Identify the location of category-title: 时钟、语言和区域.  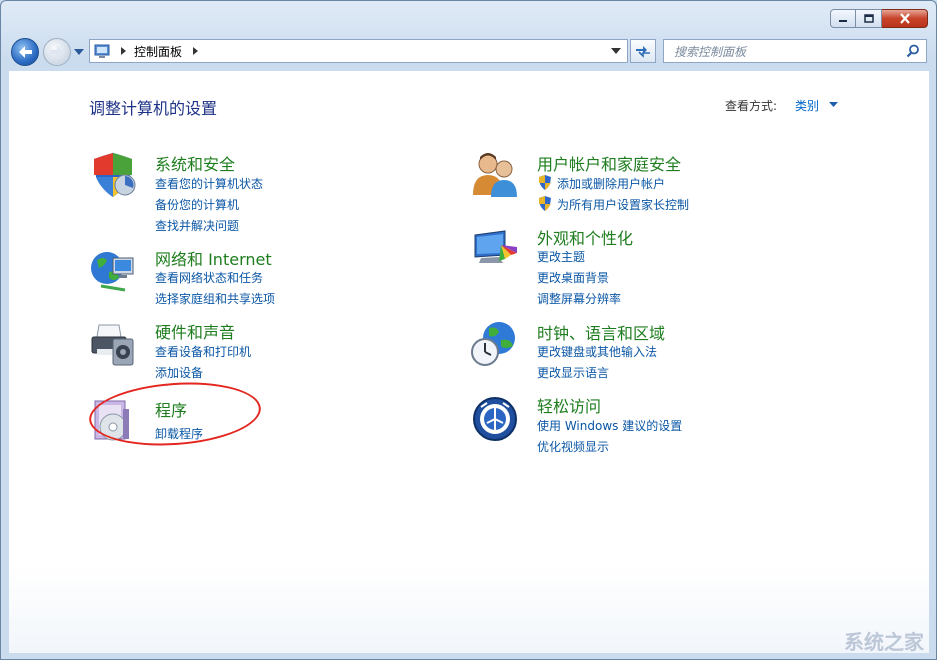
(601, 332).